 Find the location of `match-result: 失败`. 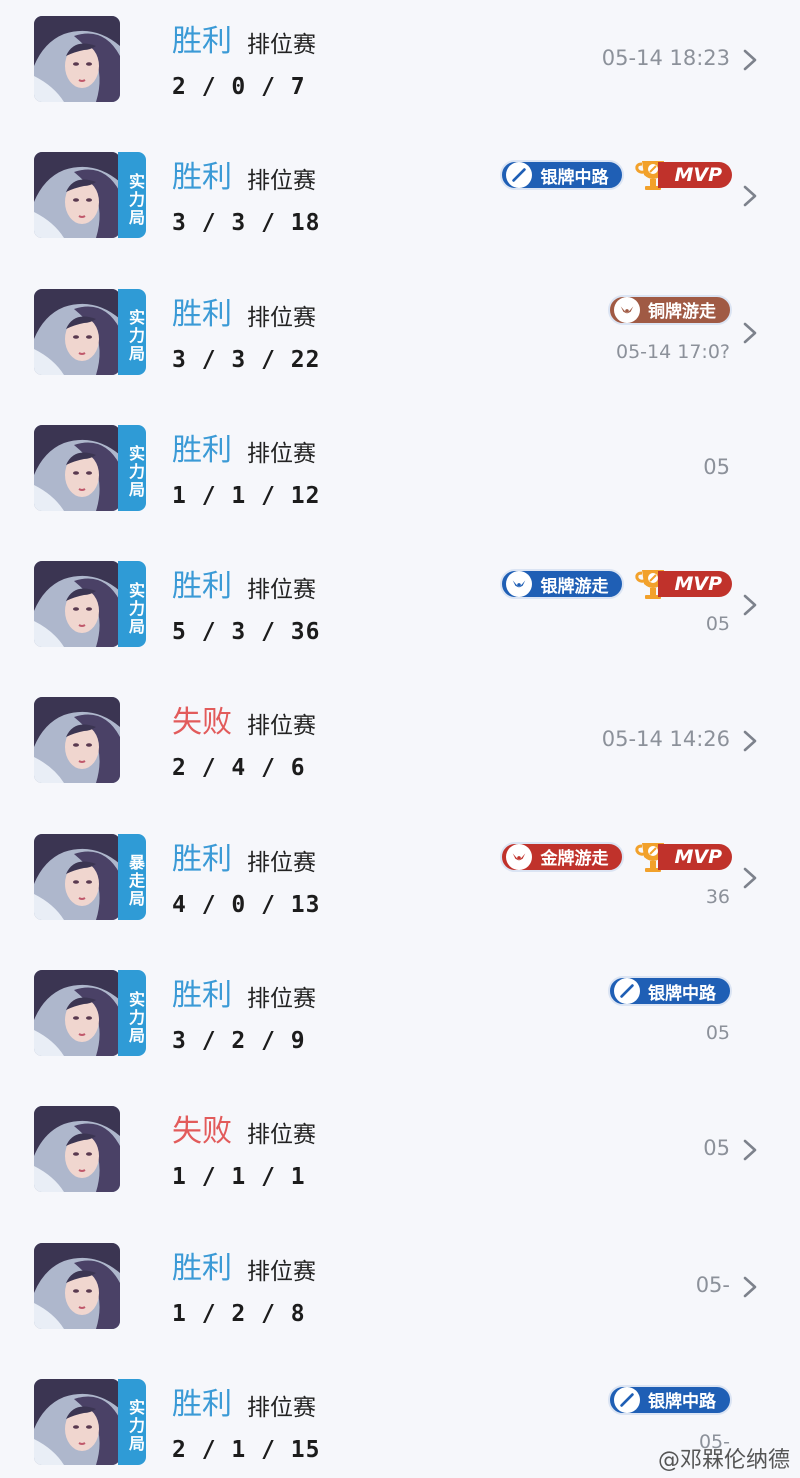

match-result: 失败 is located at coordinates (202, 723).